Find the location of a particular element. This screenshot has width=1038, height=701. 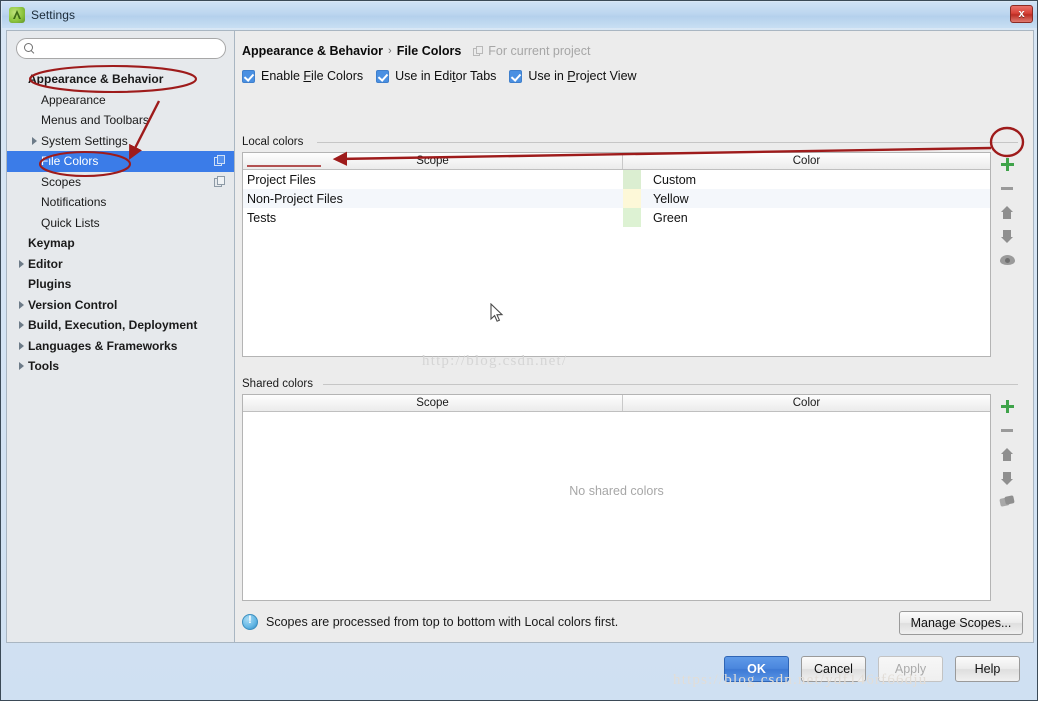

info-icon is located at coordinates (250, 622).